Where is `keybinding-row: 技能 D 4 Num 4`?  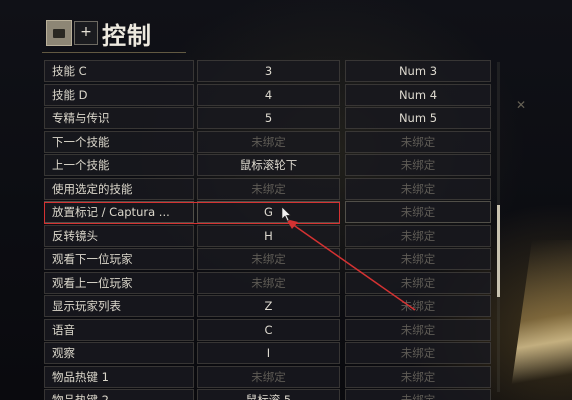 keybinding-row: 技能 D 4 Num 4 is located at coordinates (270, 94).